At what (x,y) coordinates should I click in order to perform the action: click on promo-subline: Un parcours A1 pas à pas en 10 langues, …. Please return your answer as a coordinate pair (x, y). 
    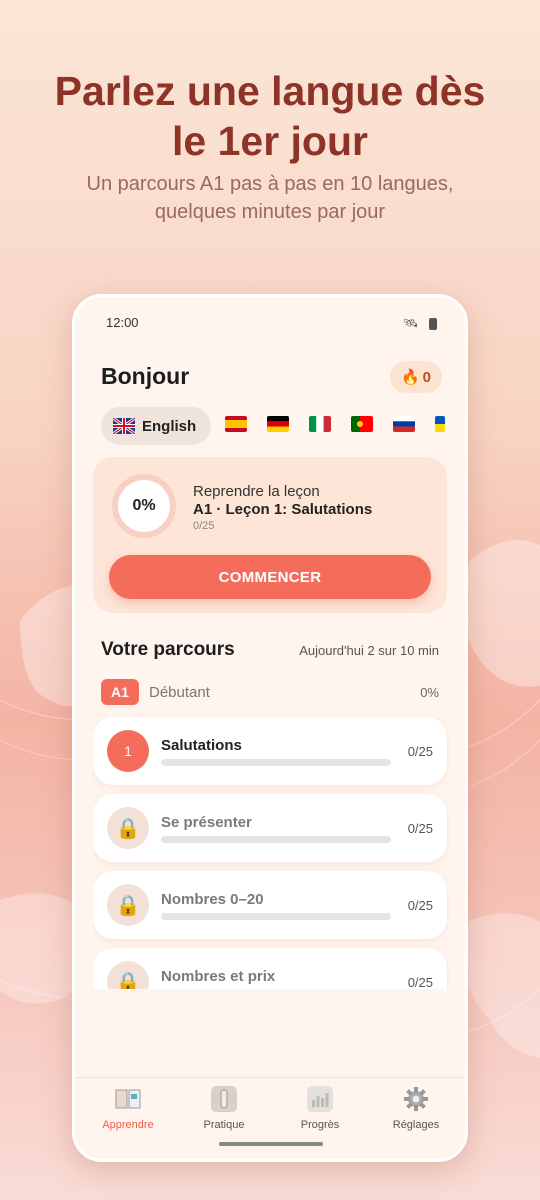
    Looking at the image, I should click on (270, 198).